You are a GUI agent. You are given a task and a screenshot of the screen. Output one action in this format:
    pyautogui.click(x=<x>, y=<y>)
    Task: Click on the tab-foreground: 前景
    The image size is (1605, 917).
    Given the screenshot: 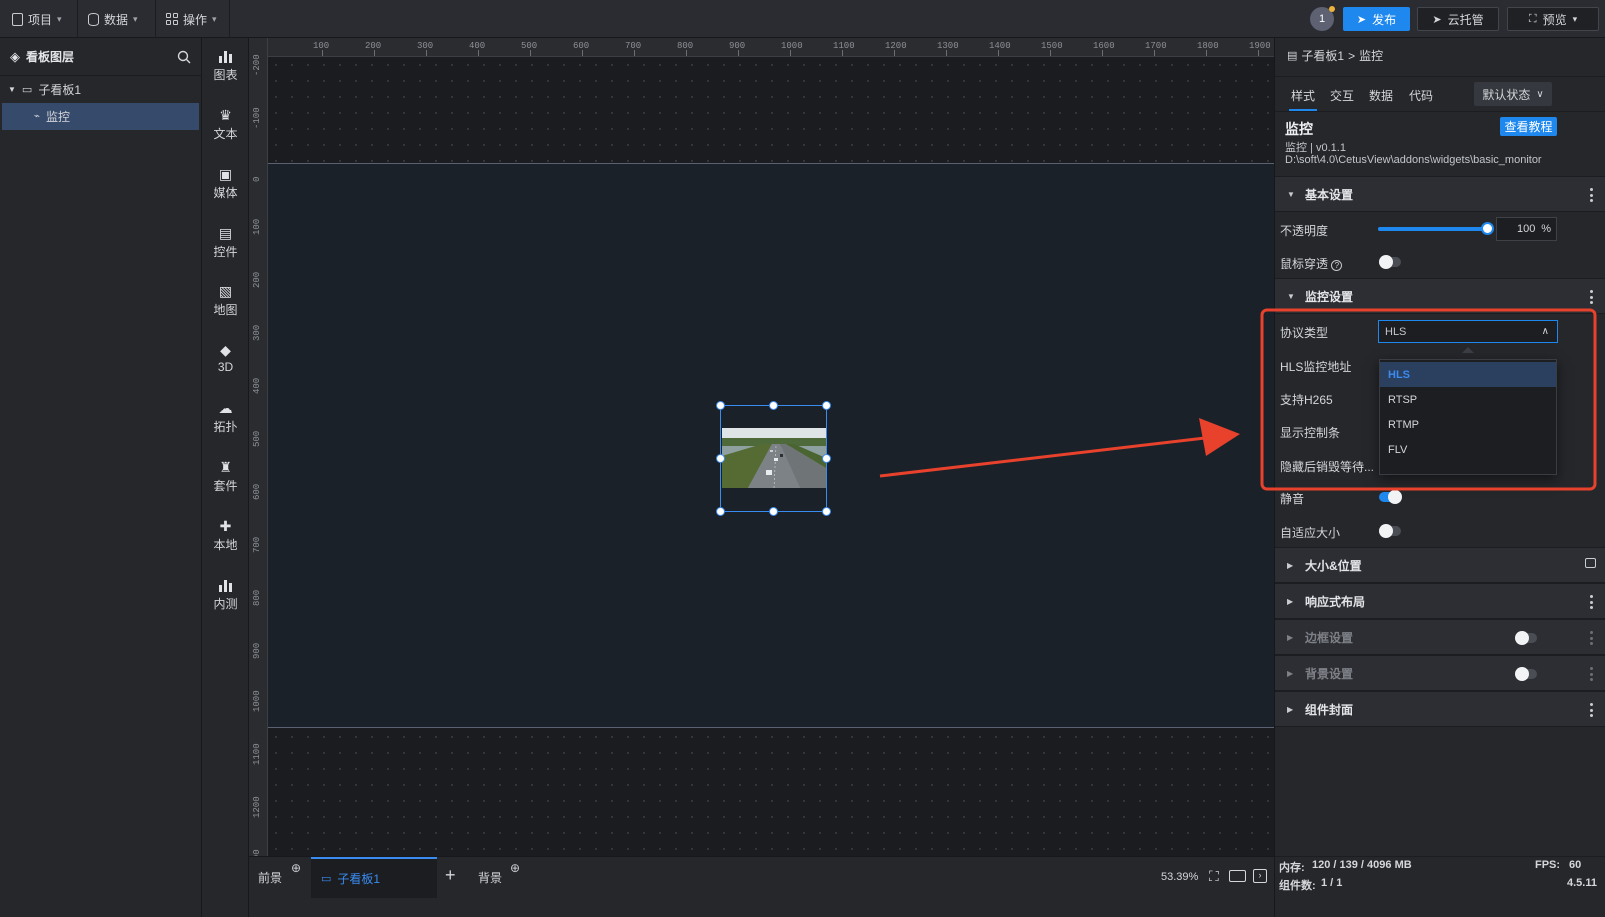 What is the action you would take?
    pyautogui.click(x=270, y=877)
    